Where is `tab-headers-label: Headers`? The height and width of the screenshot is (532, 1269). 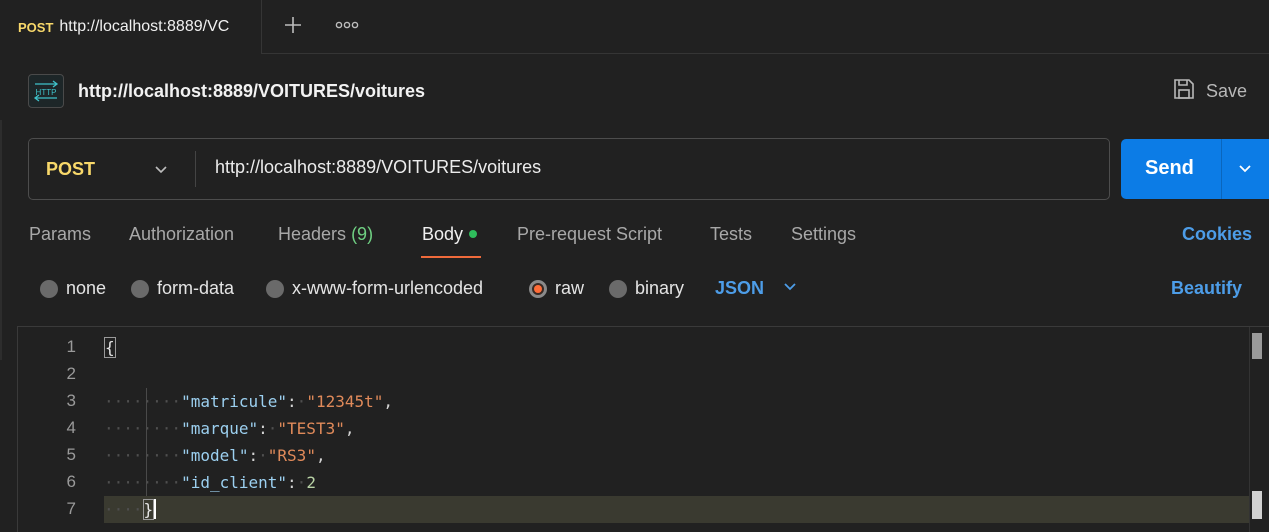
tab-headers-label: Headers is located at coordinates (312, 234).